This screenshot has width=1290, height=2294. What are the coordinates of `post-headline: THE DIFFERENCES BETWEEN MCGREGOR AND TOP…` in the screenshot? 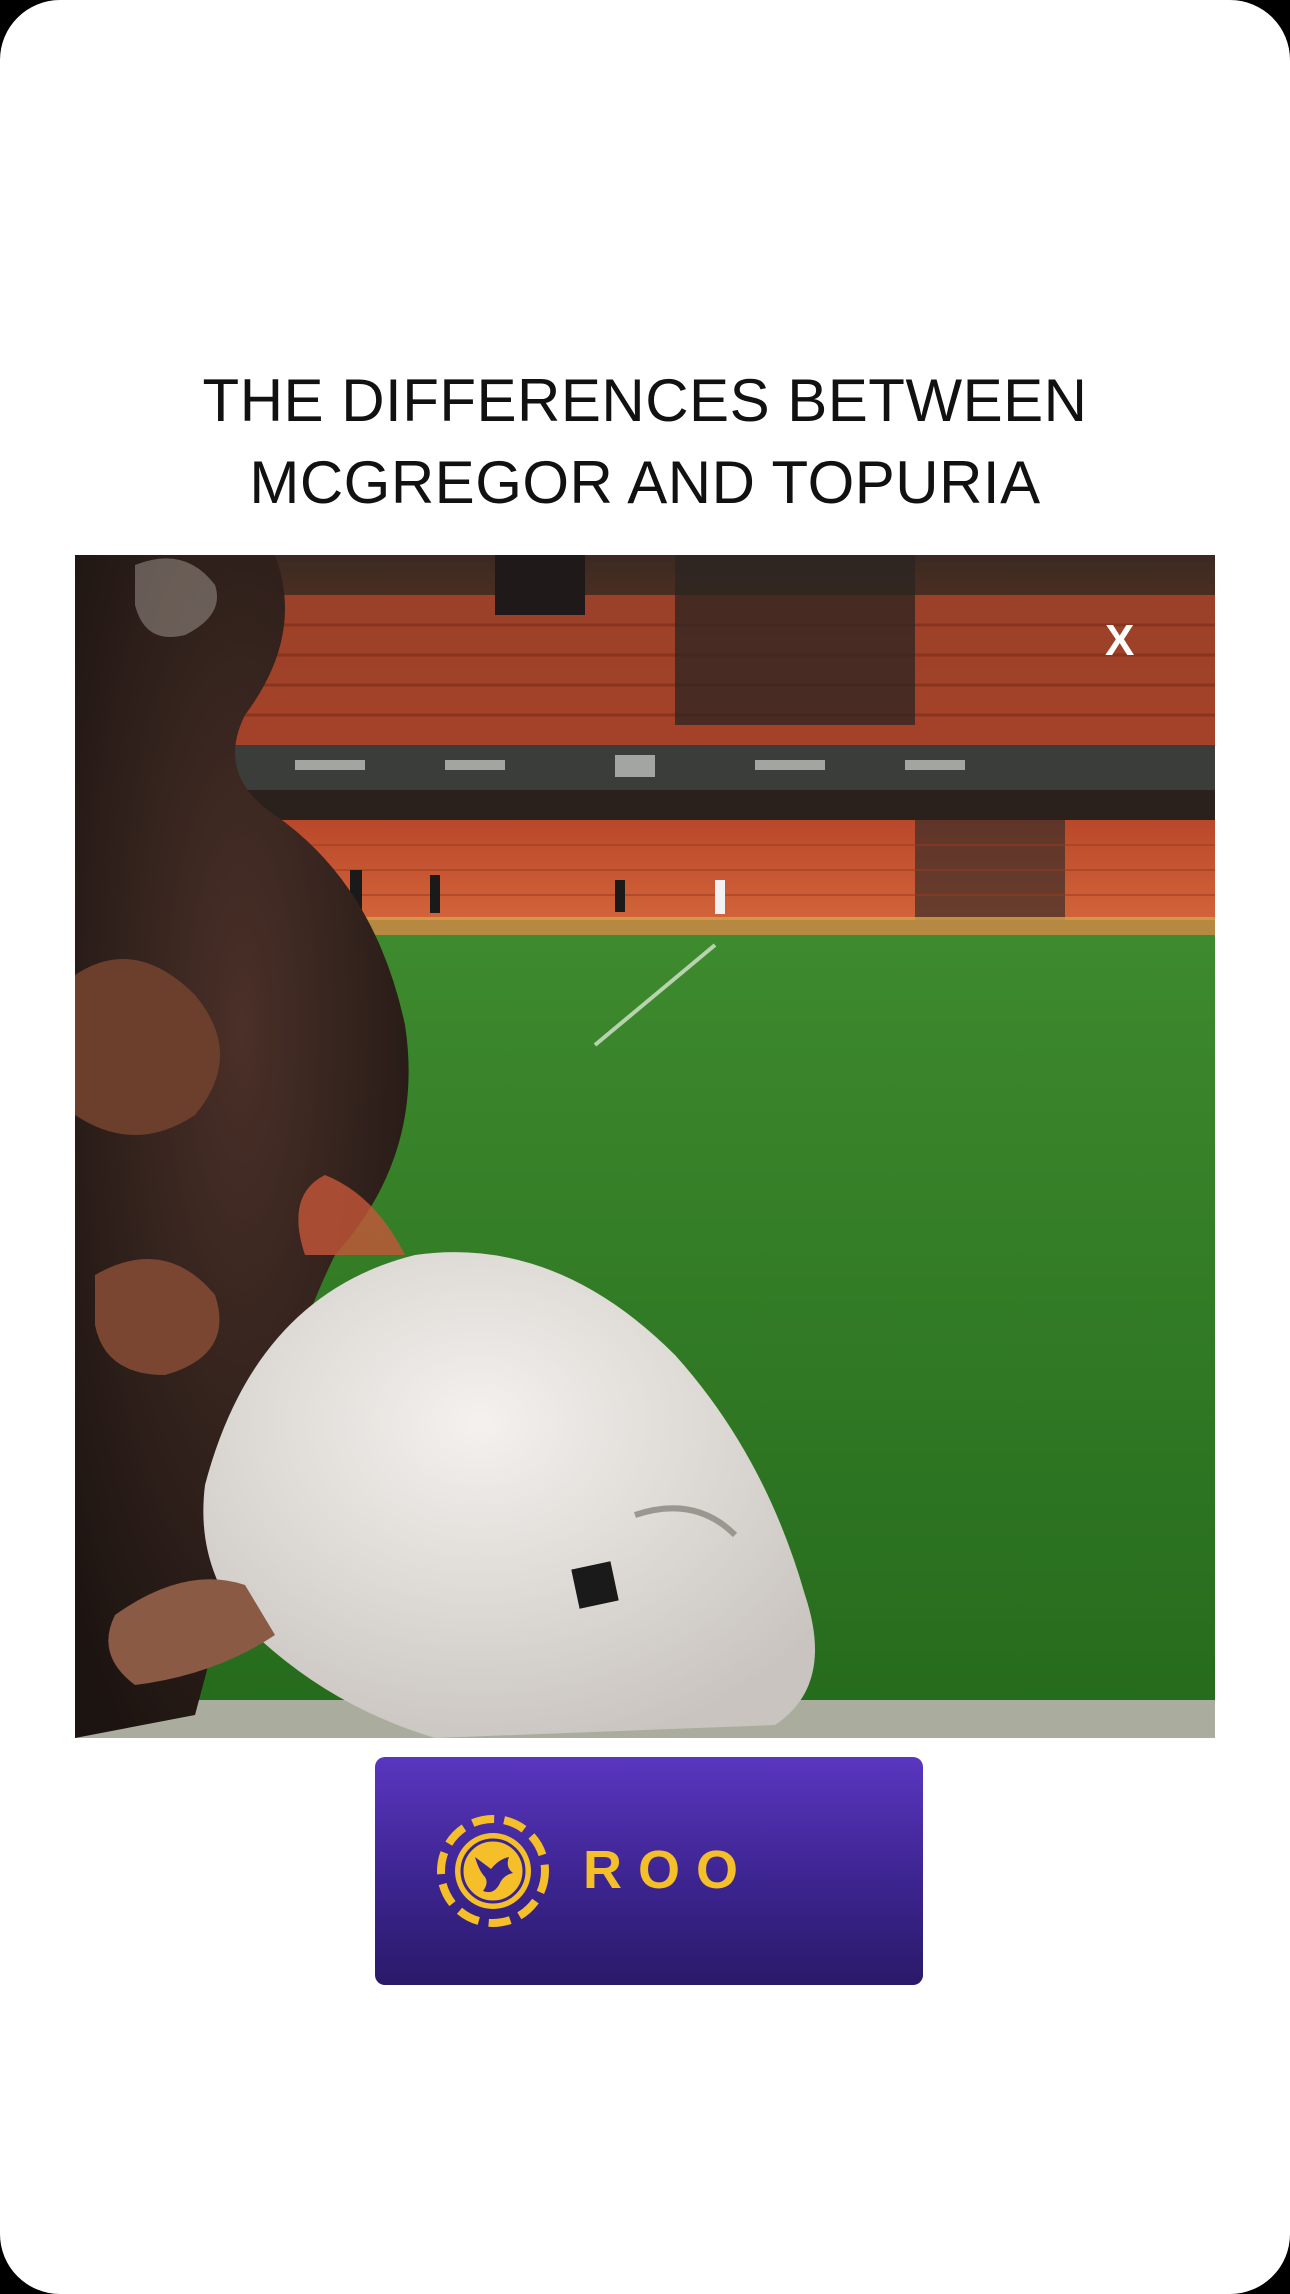 It's located at (645, 442).